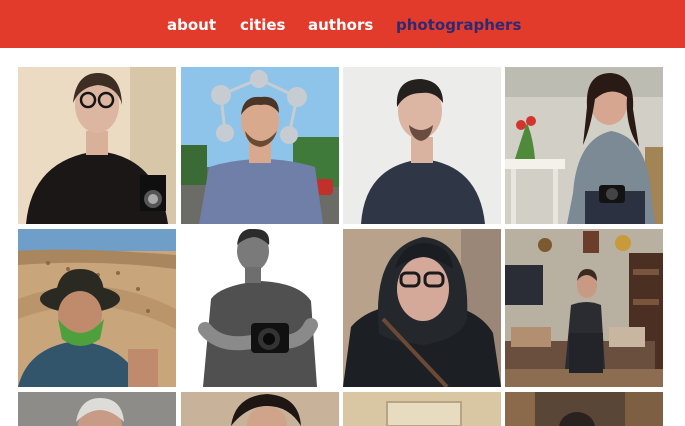 The width and height of the screenshot is (685, 426). What do you see at coordinates (422, 308) in the screenshot?
I see `photo-man-hood-glasses` at bounding box center [422, 308].